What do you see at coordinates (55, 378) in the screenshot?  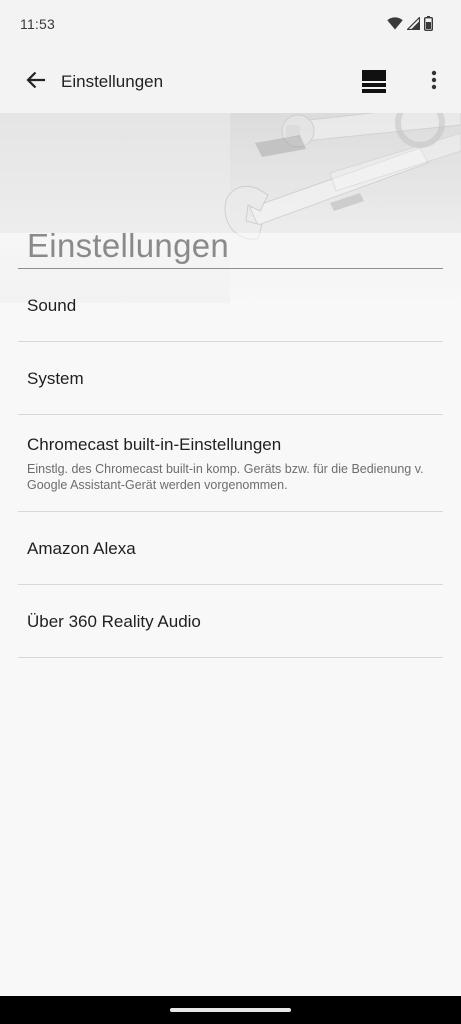 I see `settings-item-title: System` at bounding box center [55, 378].